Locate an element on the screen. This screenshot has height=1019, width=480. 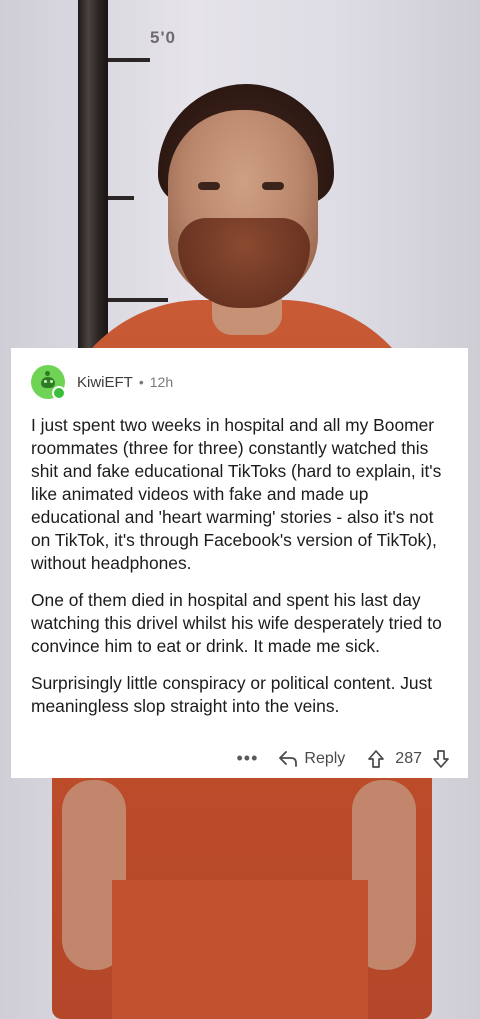
comment-header: KiwiEFT • 12h is located at coordinates (239, 382).